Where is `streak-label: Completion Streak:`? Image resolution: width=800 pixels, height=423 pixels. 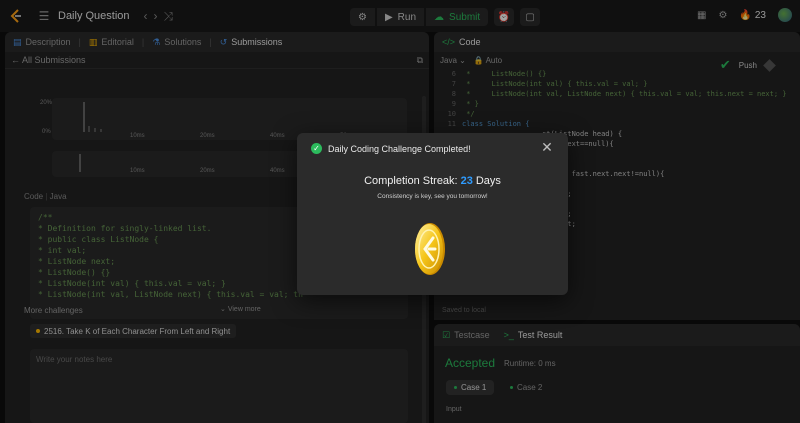
streak-label: Completion Streak: is located at coordinates (411, 181).